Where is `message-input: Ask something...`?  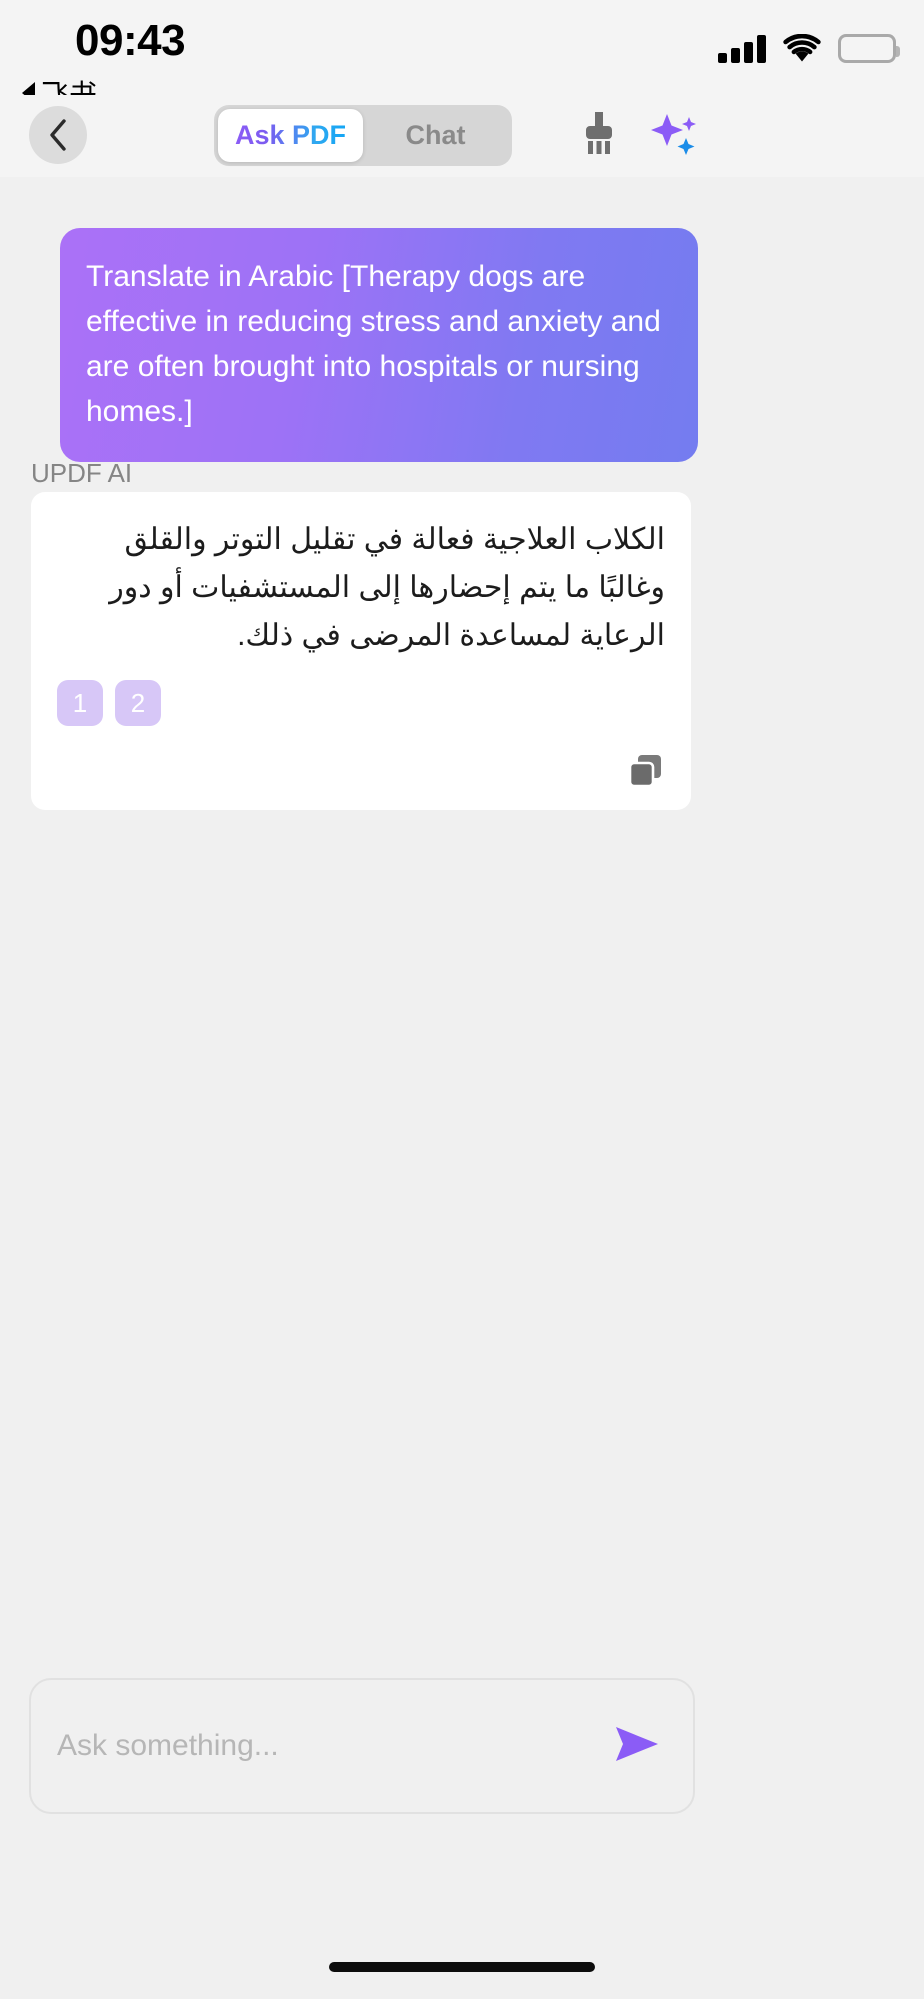
message-input: Ask something... is located at coordinates (333, 1746).